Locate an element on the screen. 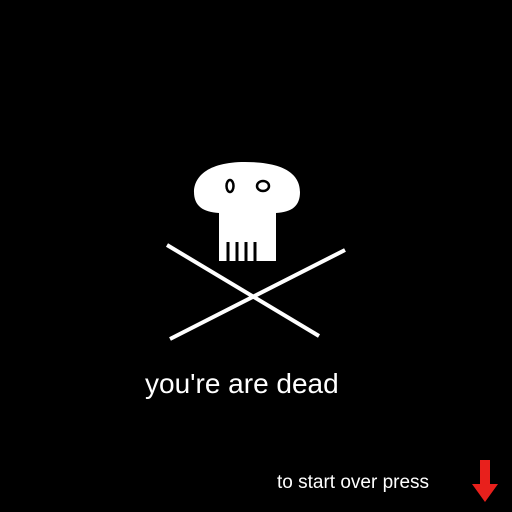  skull-and-crossbones-icon is located at coordinates (255, 251).